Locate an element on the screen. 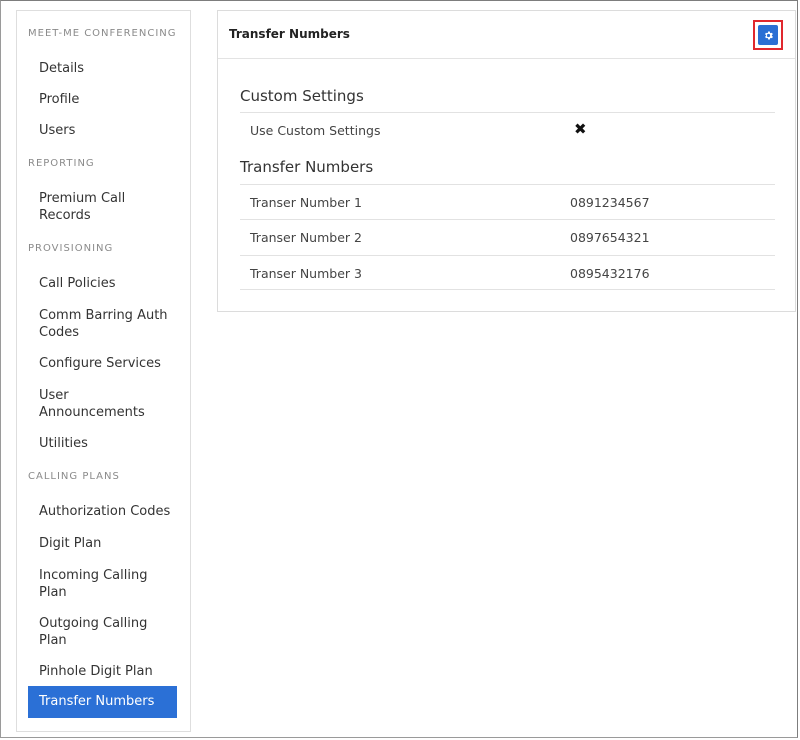 The width and height of the screenshot is (800, 740). transfer-number-label: Transer Number 1 is located at coordinates (306, 202).